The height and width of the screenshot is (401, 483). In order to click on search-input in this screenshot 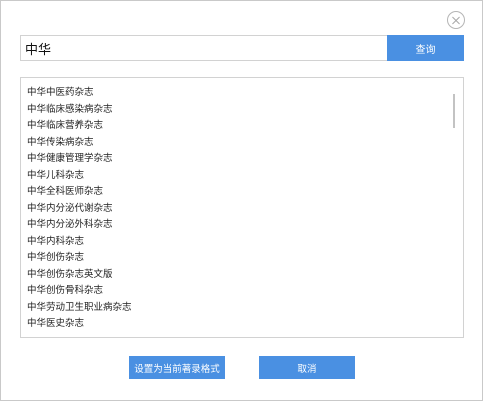, I will do `click(203, 48)`.